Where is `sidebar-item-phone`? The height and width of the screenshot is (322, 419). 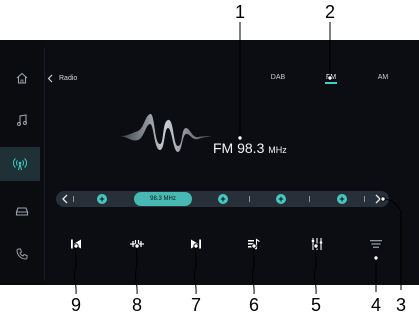 sidebar-item-phone is located at coordinates (22, 254).